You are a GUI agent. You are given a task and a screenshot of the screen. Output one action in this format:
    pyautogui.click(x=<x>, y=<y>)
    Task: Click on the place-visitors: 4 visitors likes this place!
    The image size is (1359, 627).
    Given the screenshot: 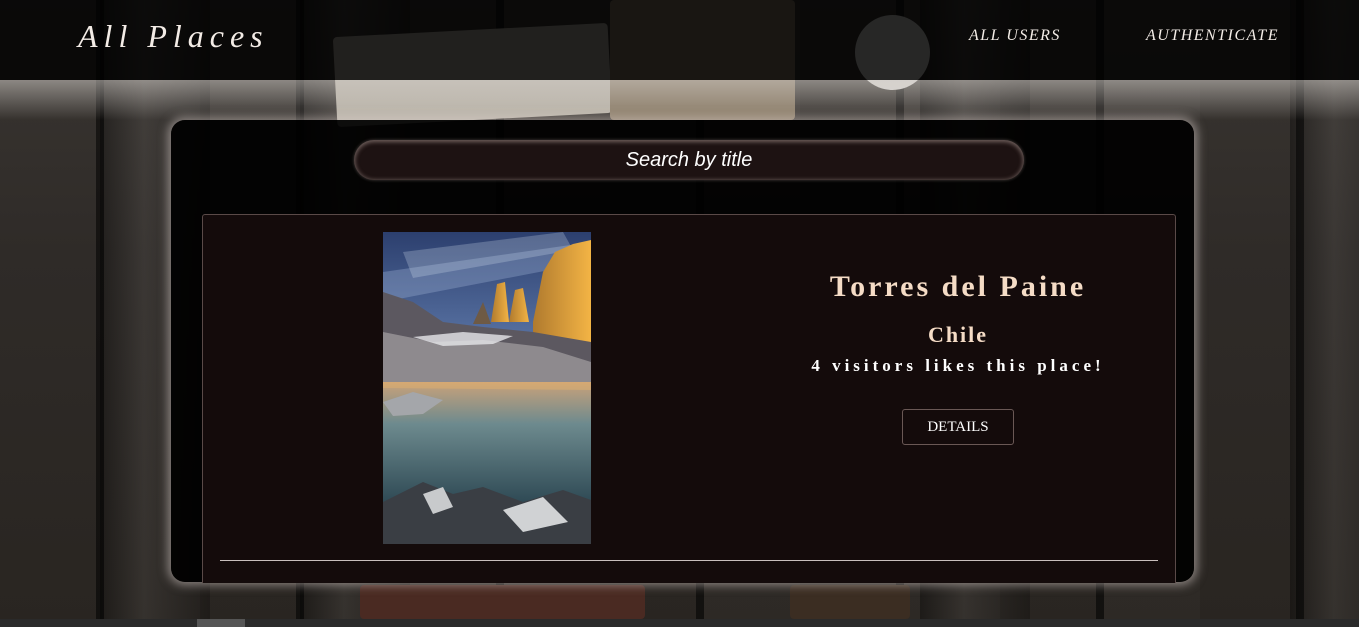 What is the action you would take?
    pyautogui.click(x=958, y=365)
    